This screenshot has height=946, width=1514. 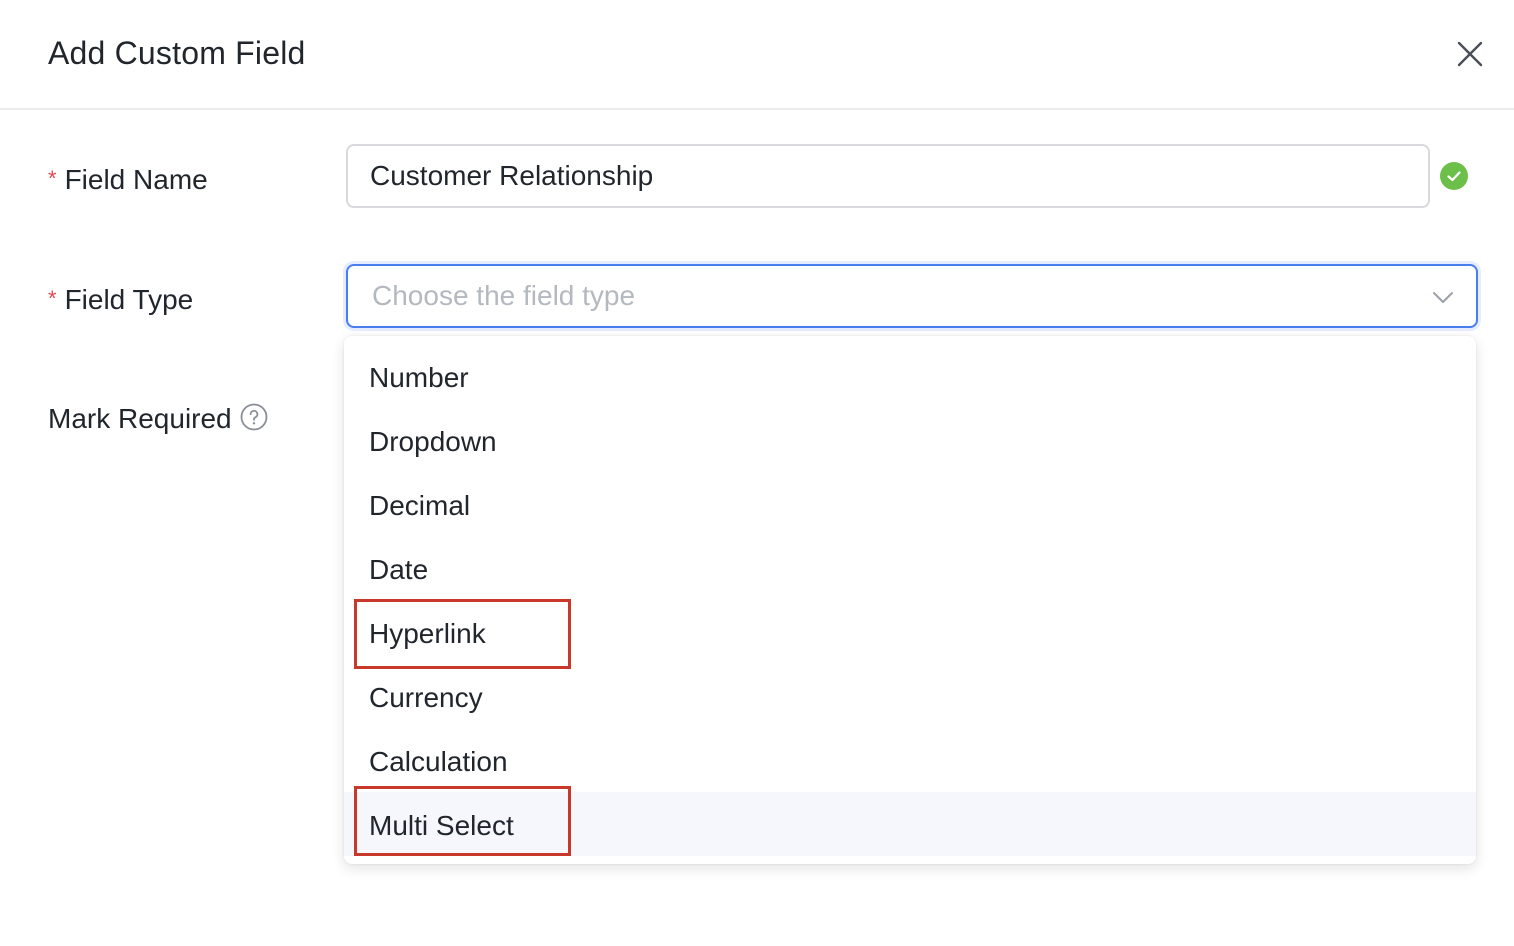 What do you see at coordinates (504, 295) in the screenshot?
I see `field-type-placeholder: Choose the field type` at bounding box center [504, 295].